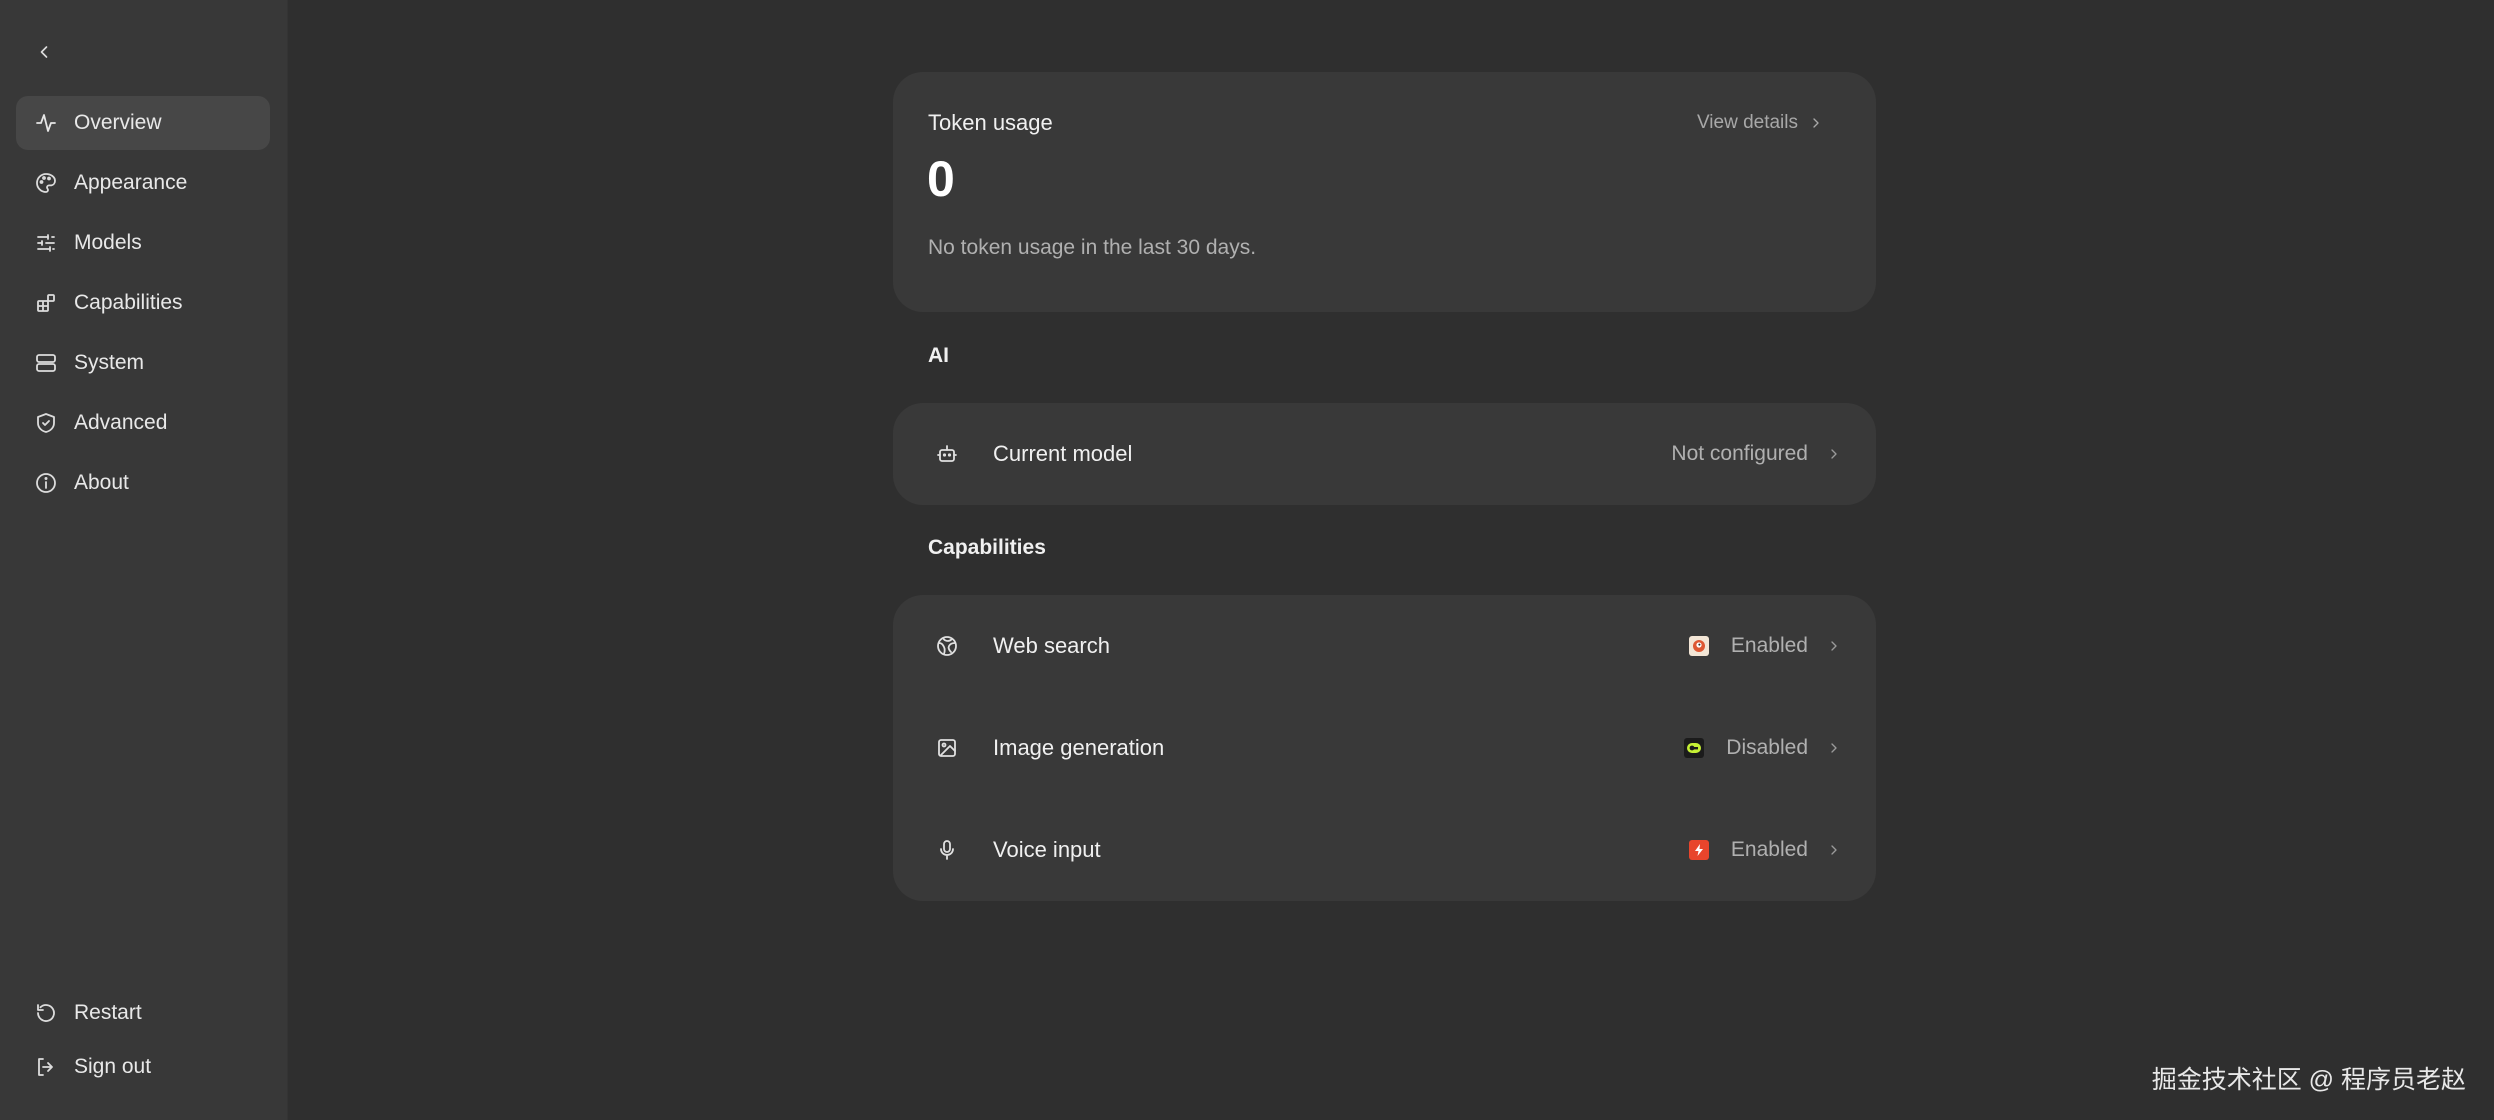 The width and height of the screenshot is (2494, 1120). I want to click on sidebar-item-label: Capabilities, so click(128, 302).